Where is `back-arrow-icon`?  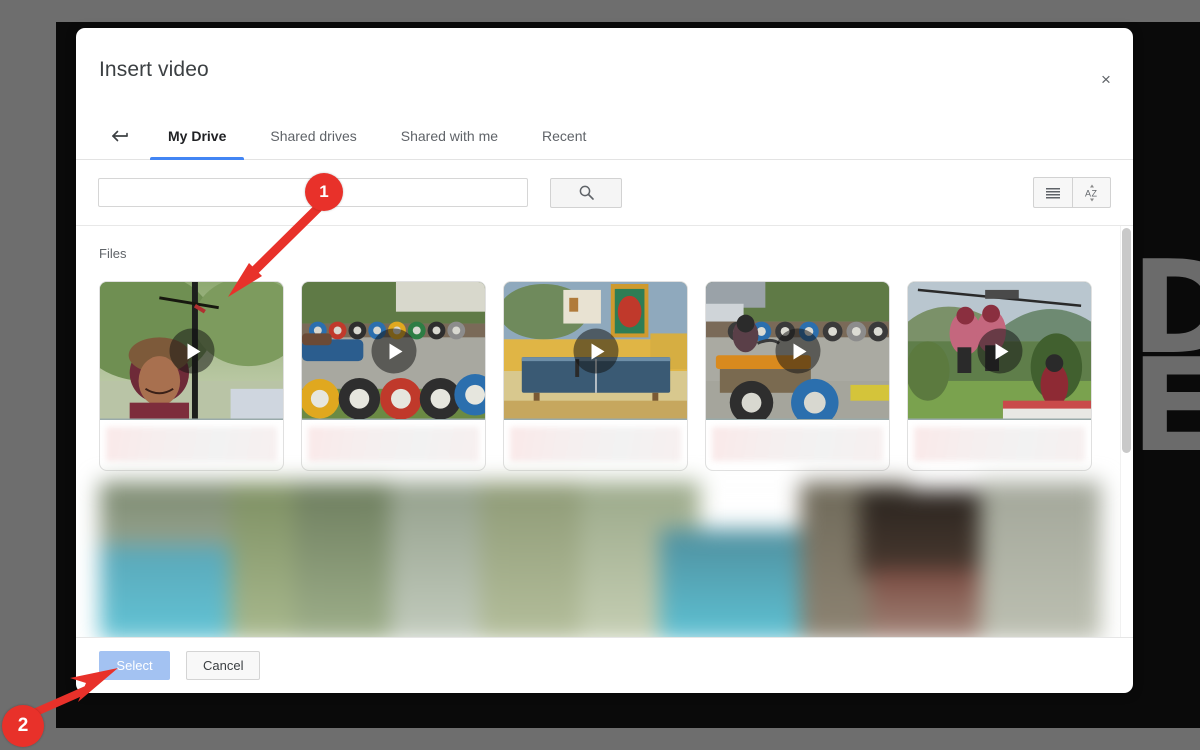 back-arrow-icon is located at coordinates (120, 135).